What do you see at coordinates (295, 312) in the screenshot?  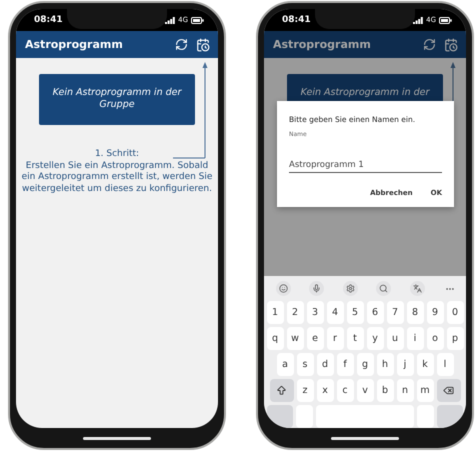 I see `keyboard-key: 2` at bounding box center [295, 312].